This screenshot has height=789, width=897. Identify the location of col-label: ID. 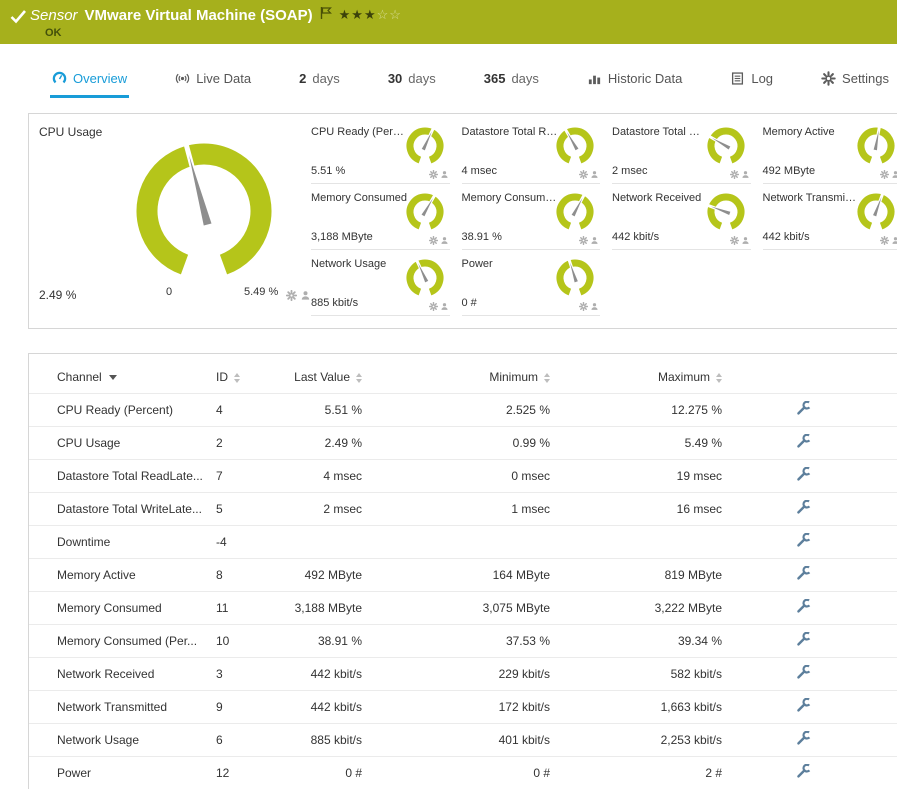
(222, 377).